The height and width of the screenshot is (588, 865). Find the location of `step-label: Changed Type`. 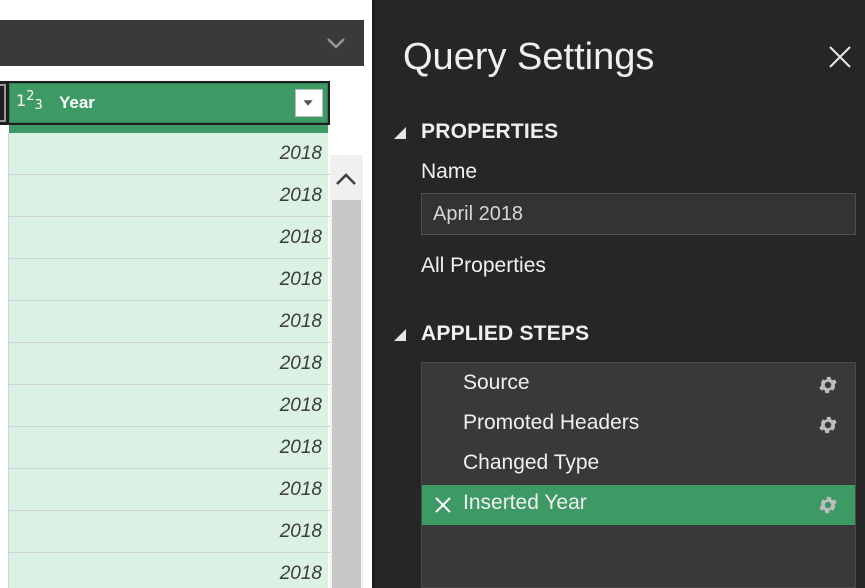

step-label: Changed Type is located at coordinates (531, 462).